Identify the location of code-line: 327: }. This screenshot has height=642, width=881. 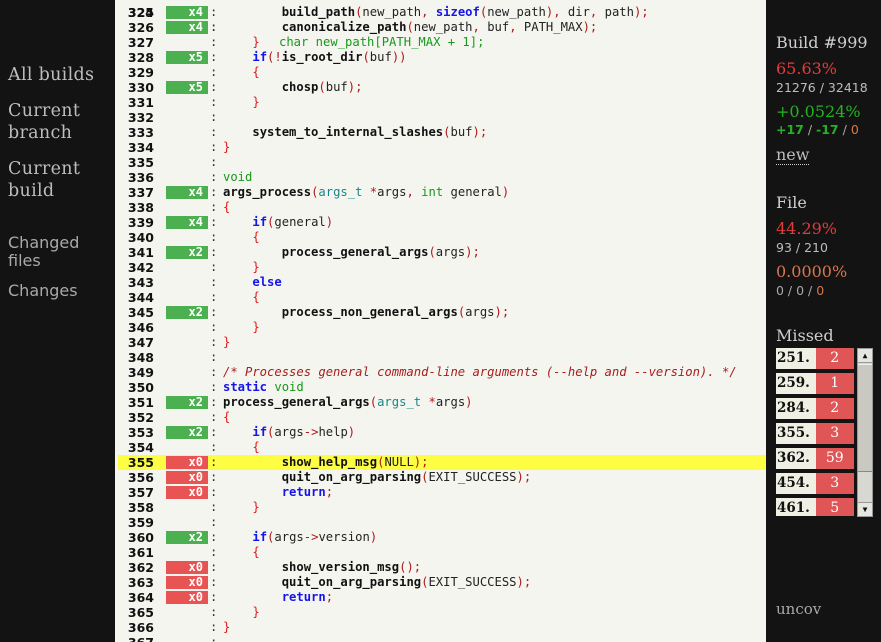
(440, 42).